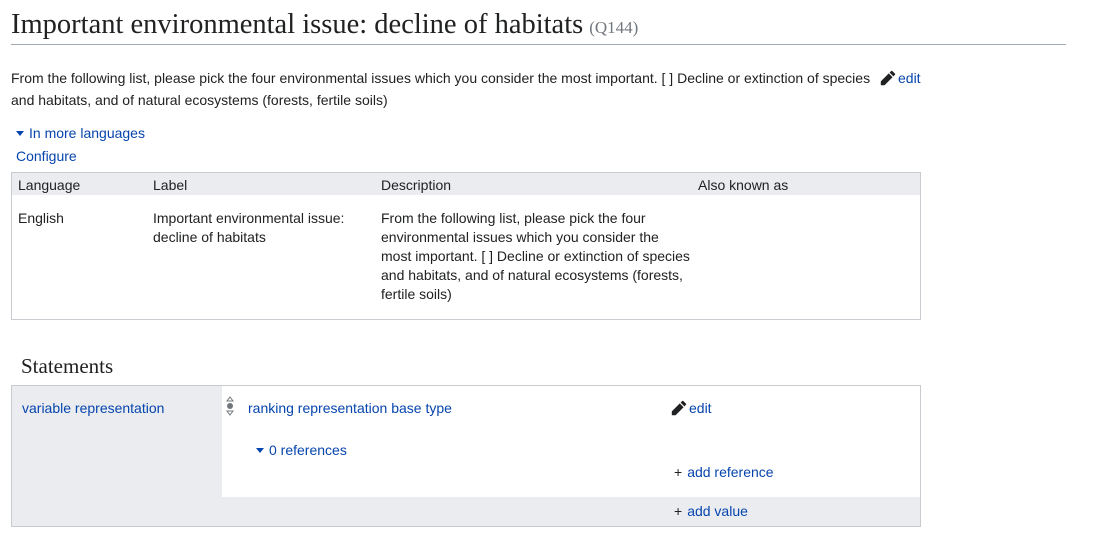 This screenshot has width=1111, height=538. I want to click on rank-selector-icon, so click(230, 406).